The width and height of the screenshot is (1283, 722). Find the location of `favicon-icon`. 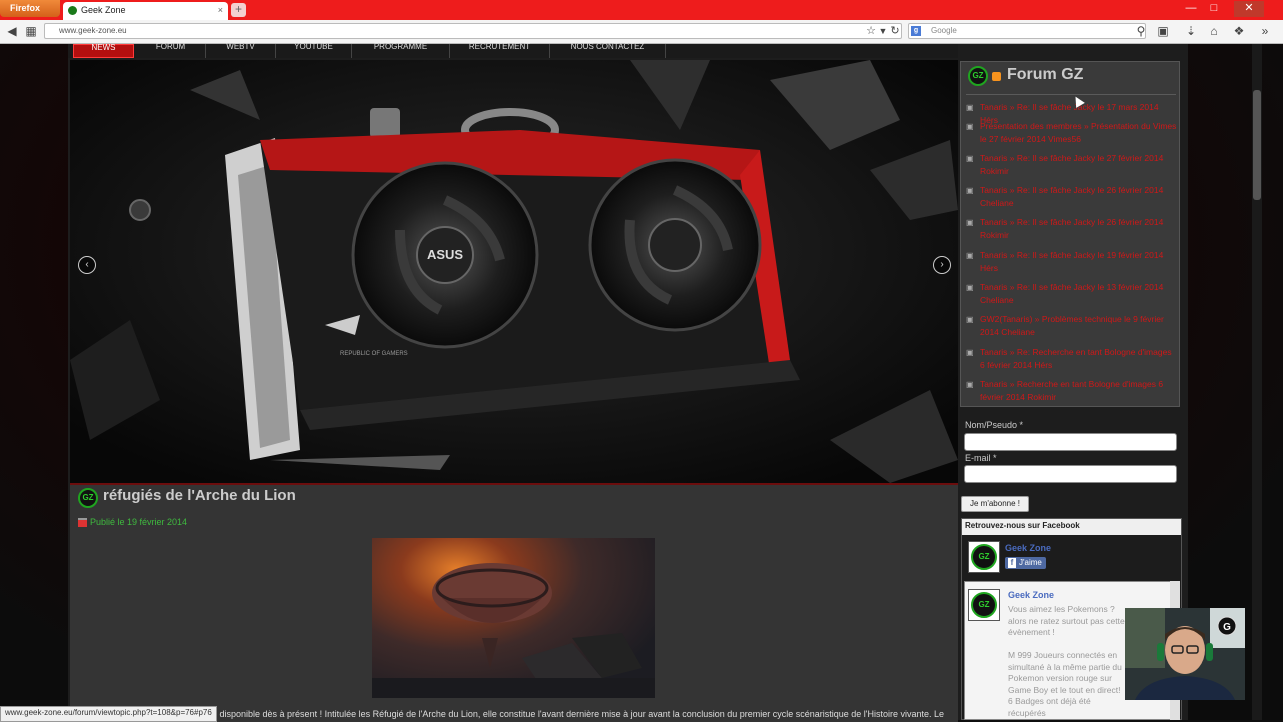

favicon-icon is located at coordinates (72, 10).